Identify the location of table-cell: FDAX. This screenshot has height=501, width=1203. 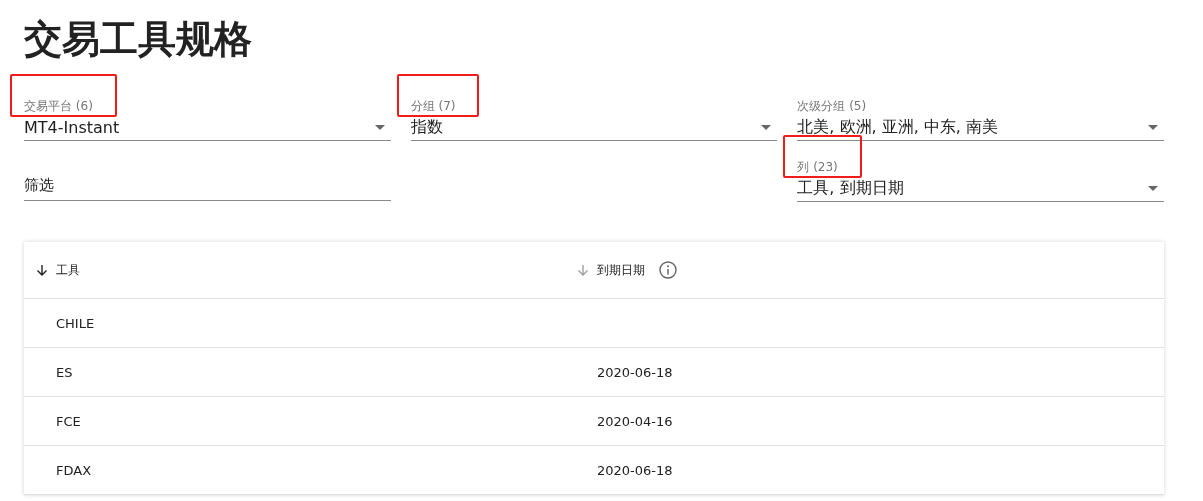
(74, 470).